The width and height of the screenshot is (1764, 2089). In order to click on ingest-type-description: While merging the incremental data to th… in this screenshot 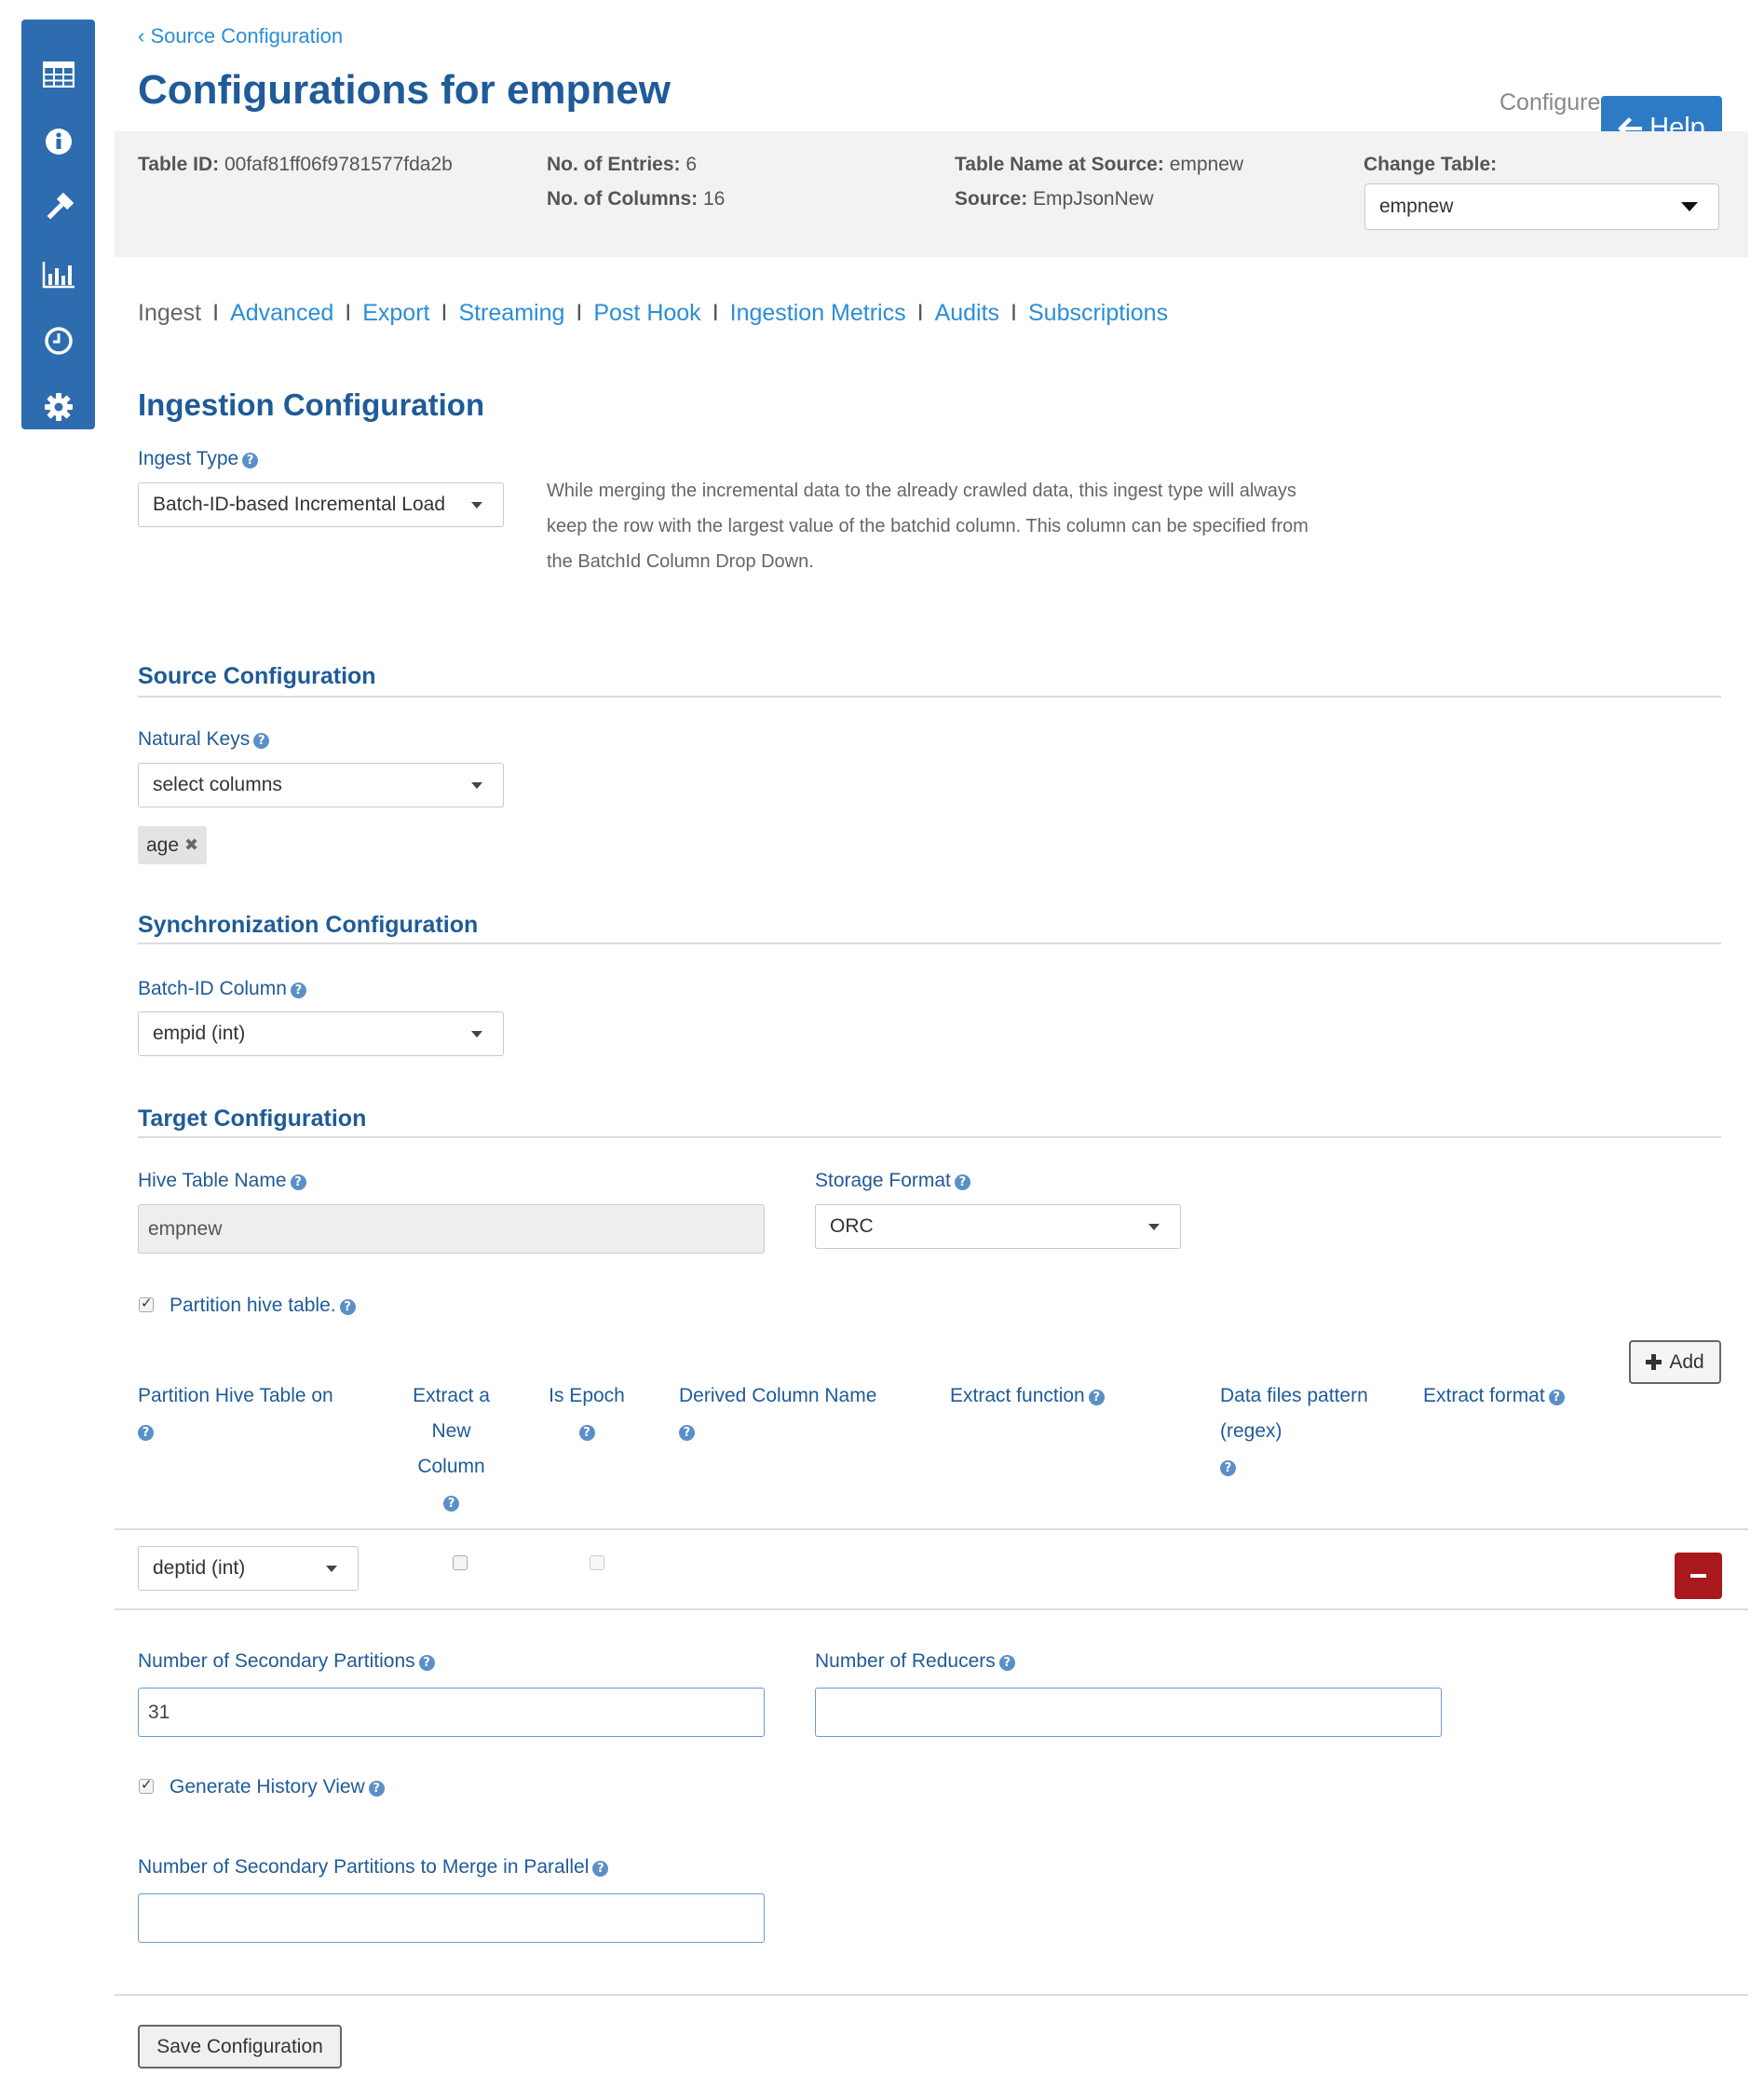, I will do `click(928, 526)`.